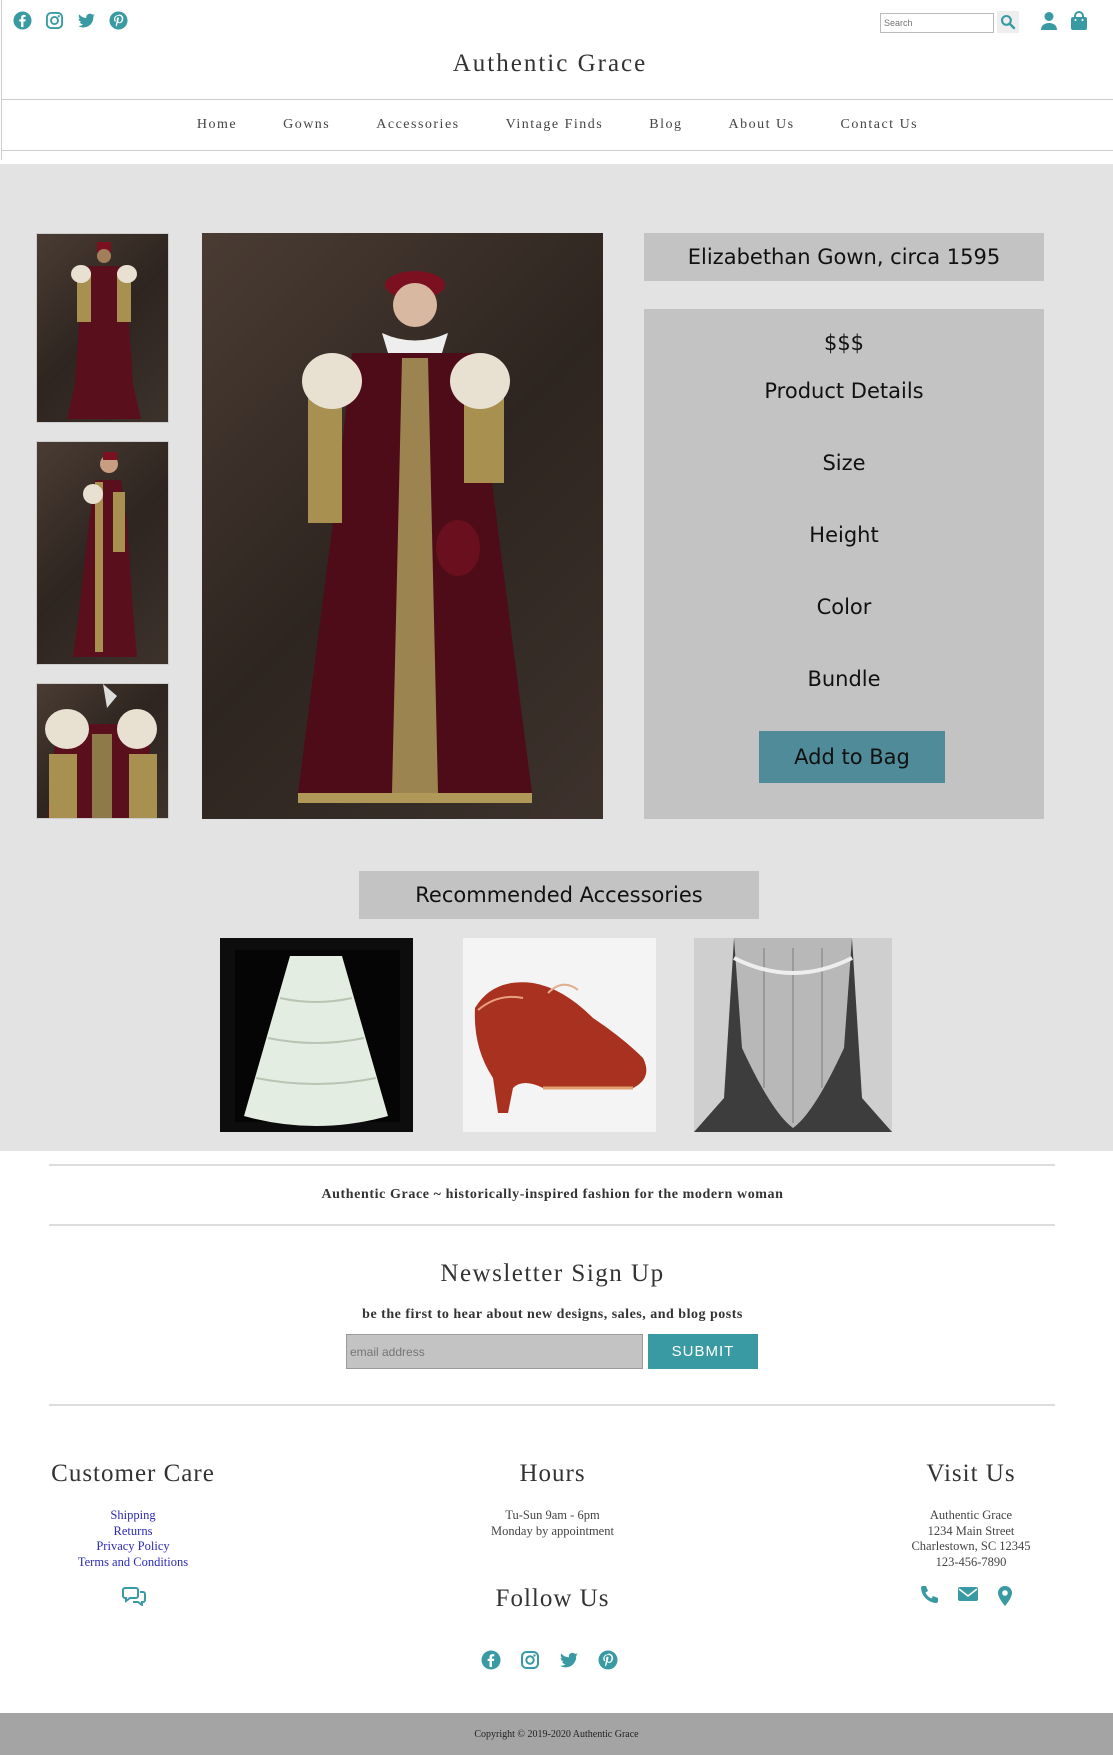  Describe the element at coordinates (665, 125) in the screenshot. I see `nav-item-blog: Blog` at that location.